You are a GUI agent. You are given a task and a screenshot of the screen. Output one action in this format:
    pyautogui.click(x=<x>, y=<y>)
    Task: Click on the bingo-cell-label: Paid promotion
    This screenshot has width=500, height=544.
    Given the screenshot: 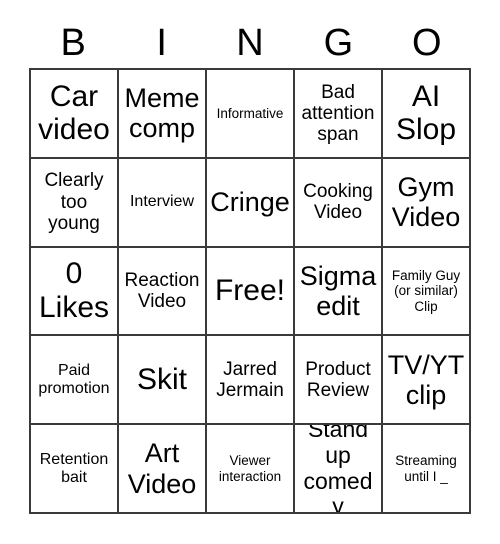 What is the action you would take?
    pyautogui.click(x=74, y=379)
    